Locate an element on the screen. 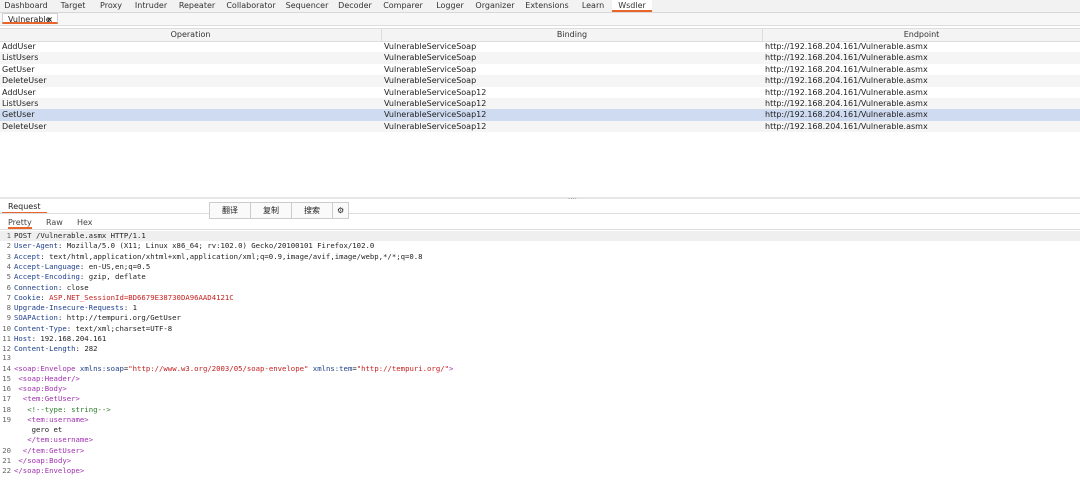  xml-tag: </tem:GetUser> is located at coordinates (53, 450).